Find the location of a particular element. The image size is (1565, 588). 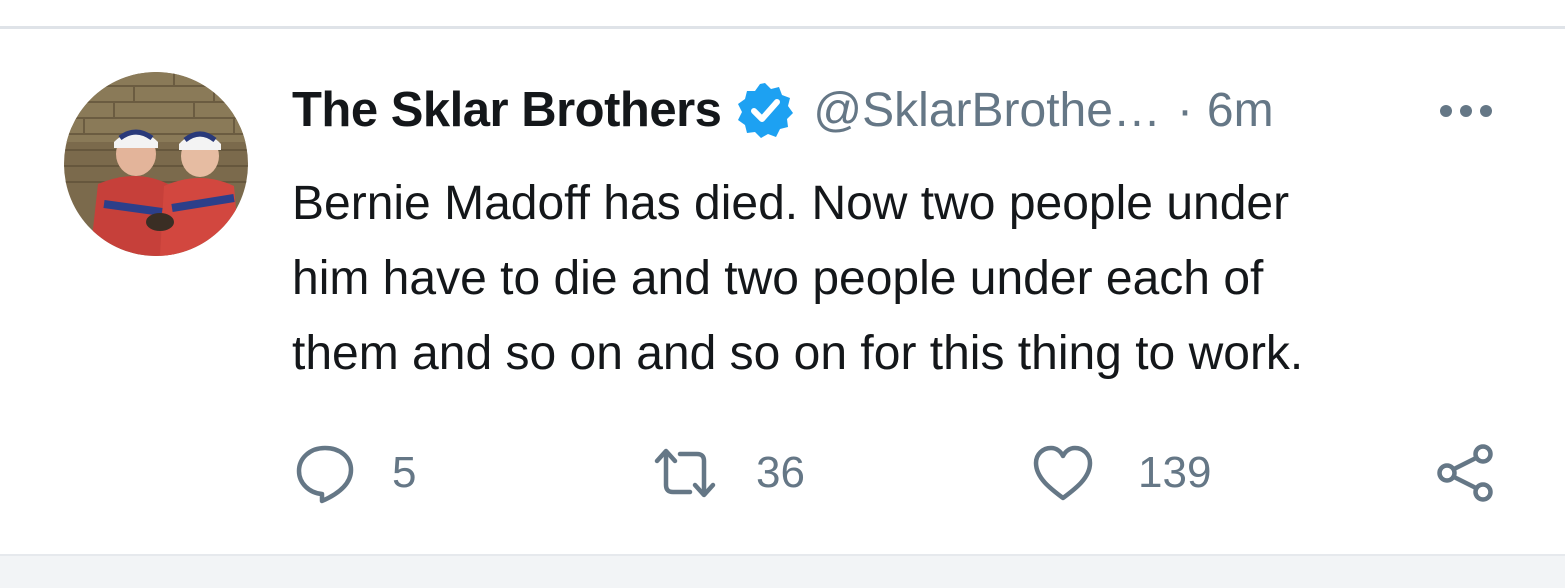

reply-button: 5 is located at coordinates (354, 473).